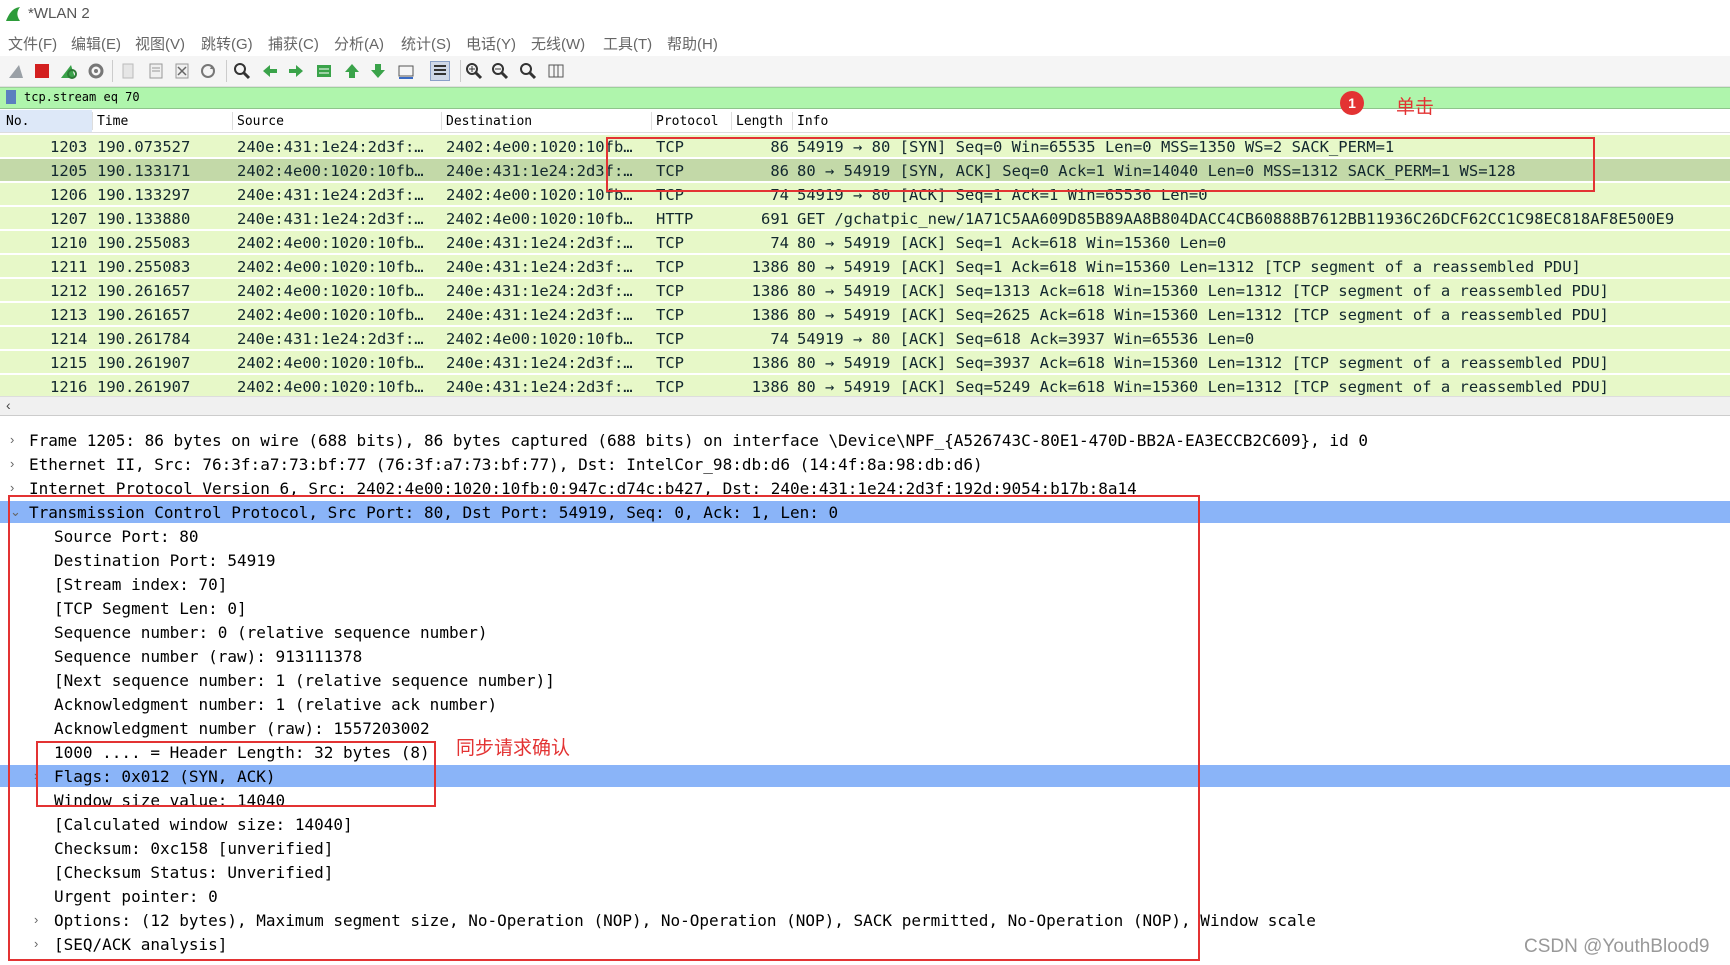 This screenshot has height=965, width=1730. I want to click on cell-length: 691, so click(775, 219).